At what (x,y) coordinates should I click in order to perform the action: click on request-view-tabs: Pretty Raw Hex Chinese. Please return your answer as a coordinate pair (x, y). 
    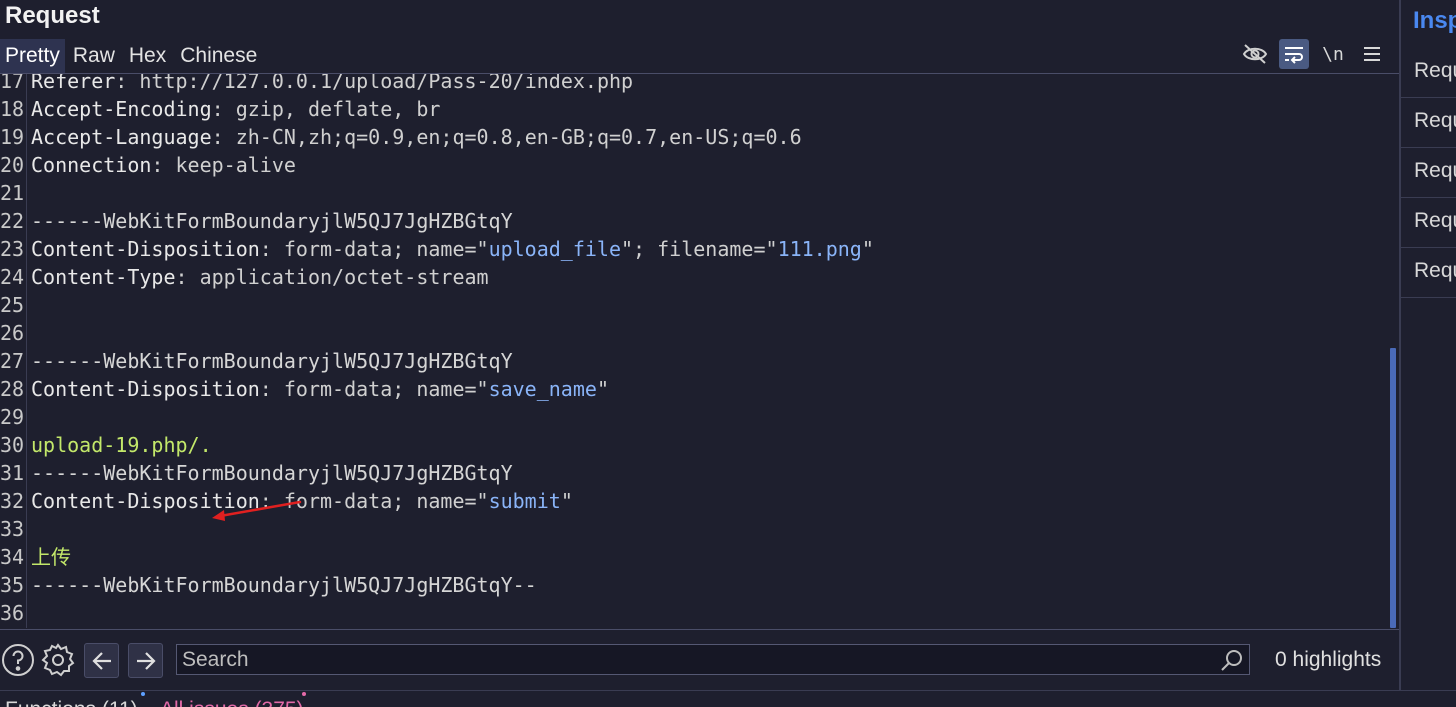
    Looking at the image, I should click on (132, 56).